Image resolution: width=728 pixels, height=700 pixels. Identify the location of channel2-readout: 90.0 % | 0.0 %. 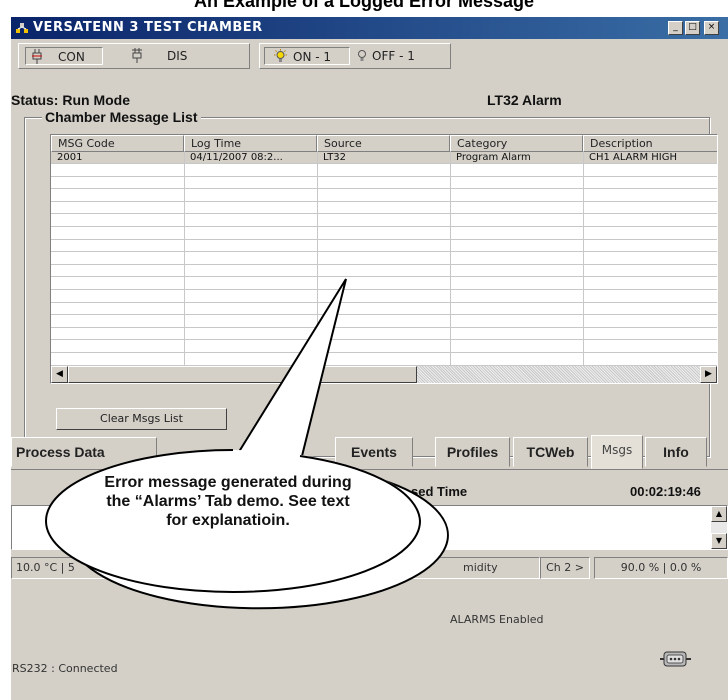
(661, 568).